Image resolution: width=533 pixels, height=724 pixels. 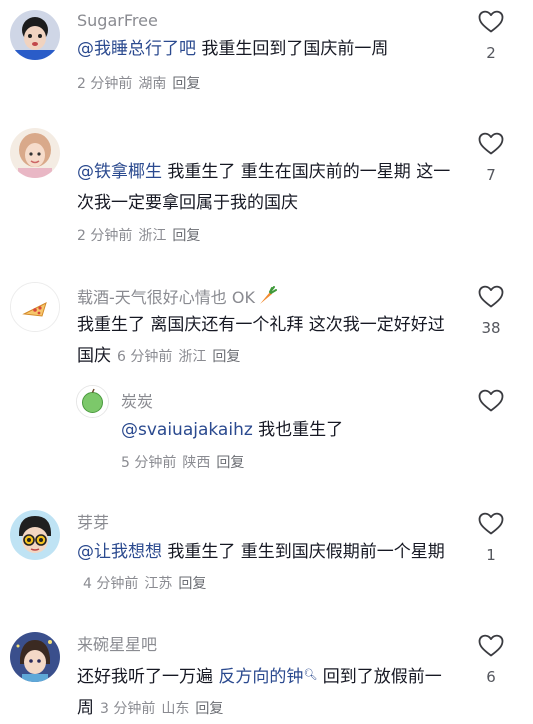 I want to click on comment-text: @让我想想 我重生了 重生到国庆假期前一个星期 4 分钟前 江苏 回复, so click(x=267, y=568).